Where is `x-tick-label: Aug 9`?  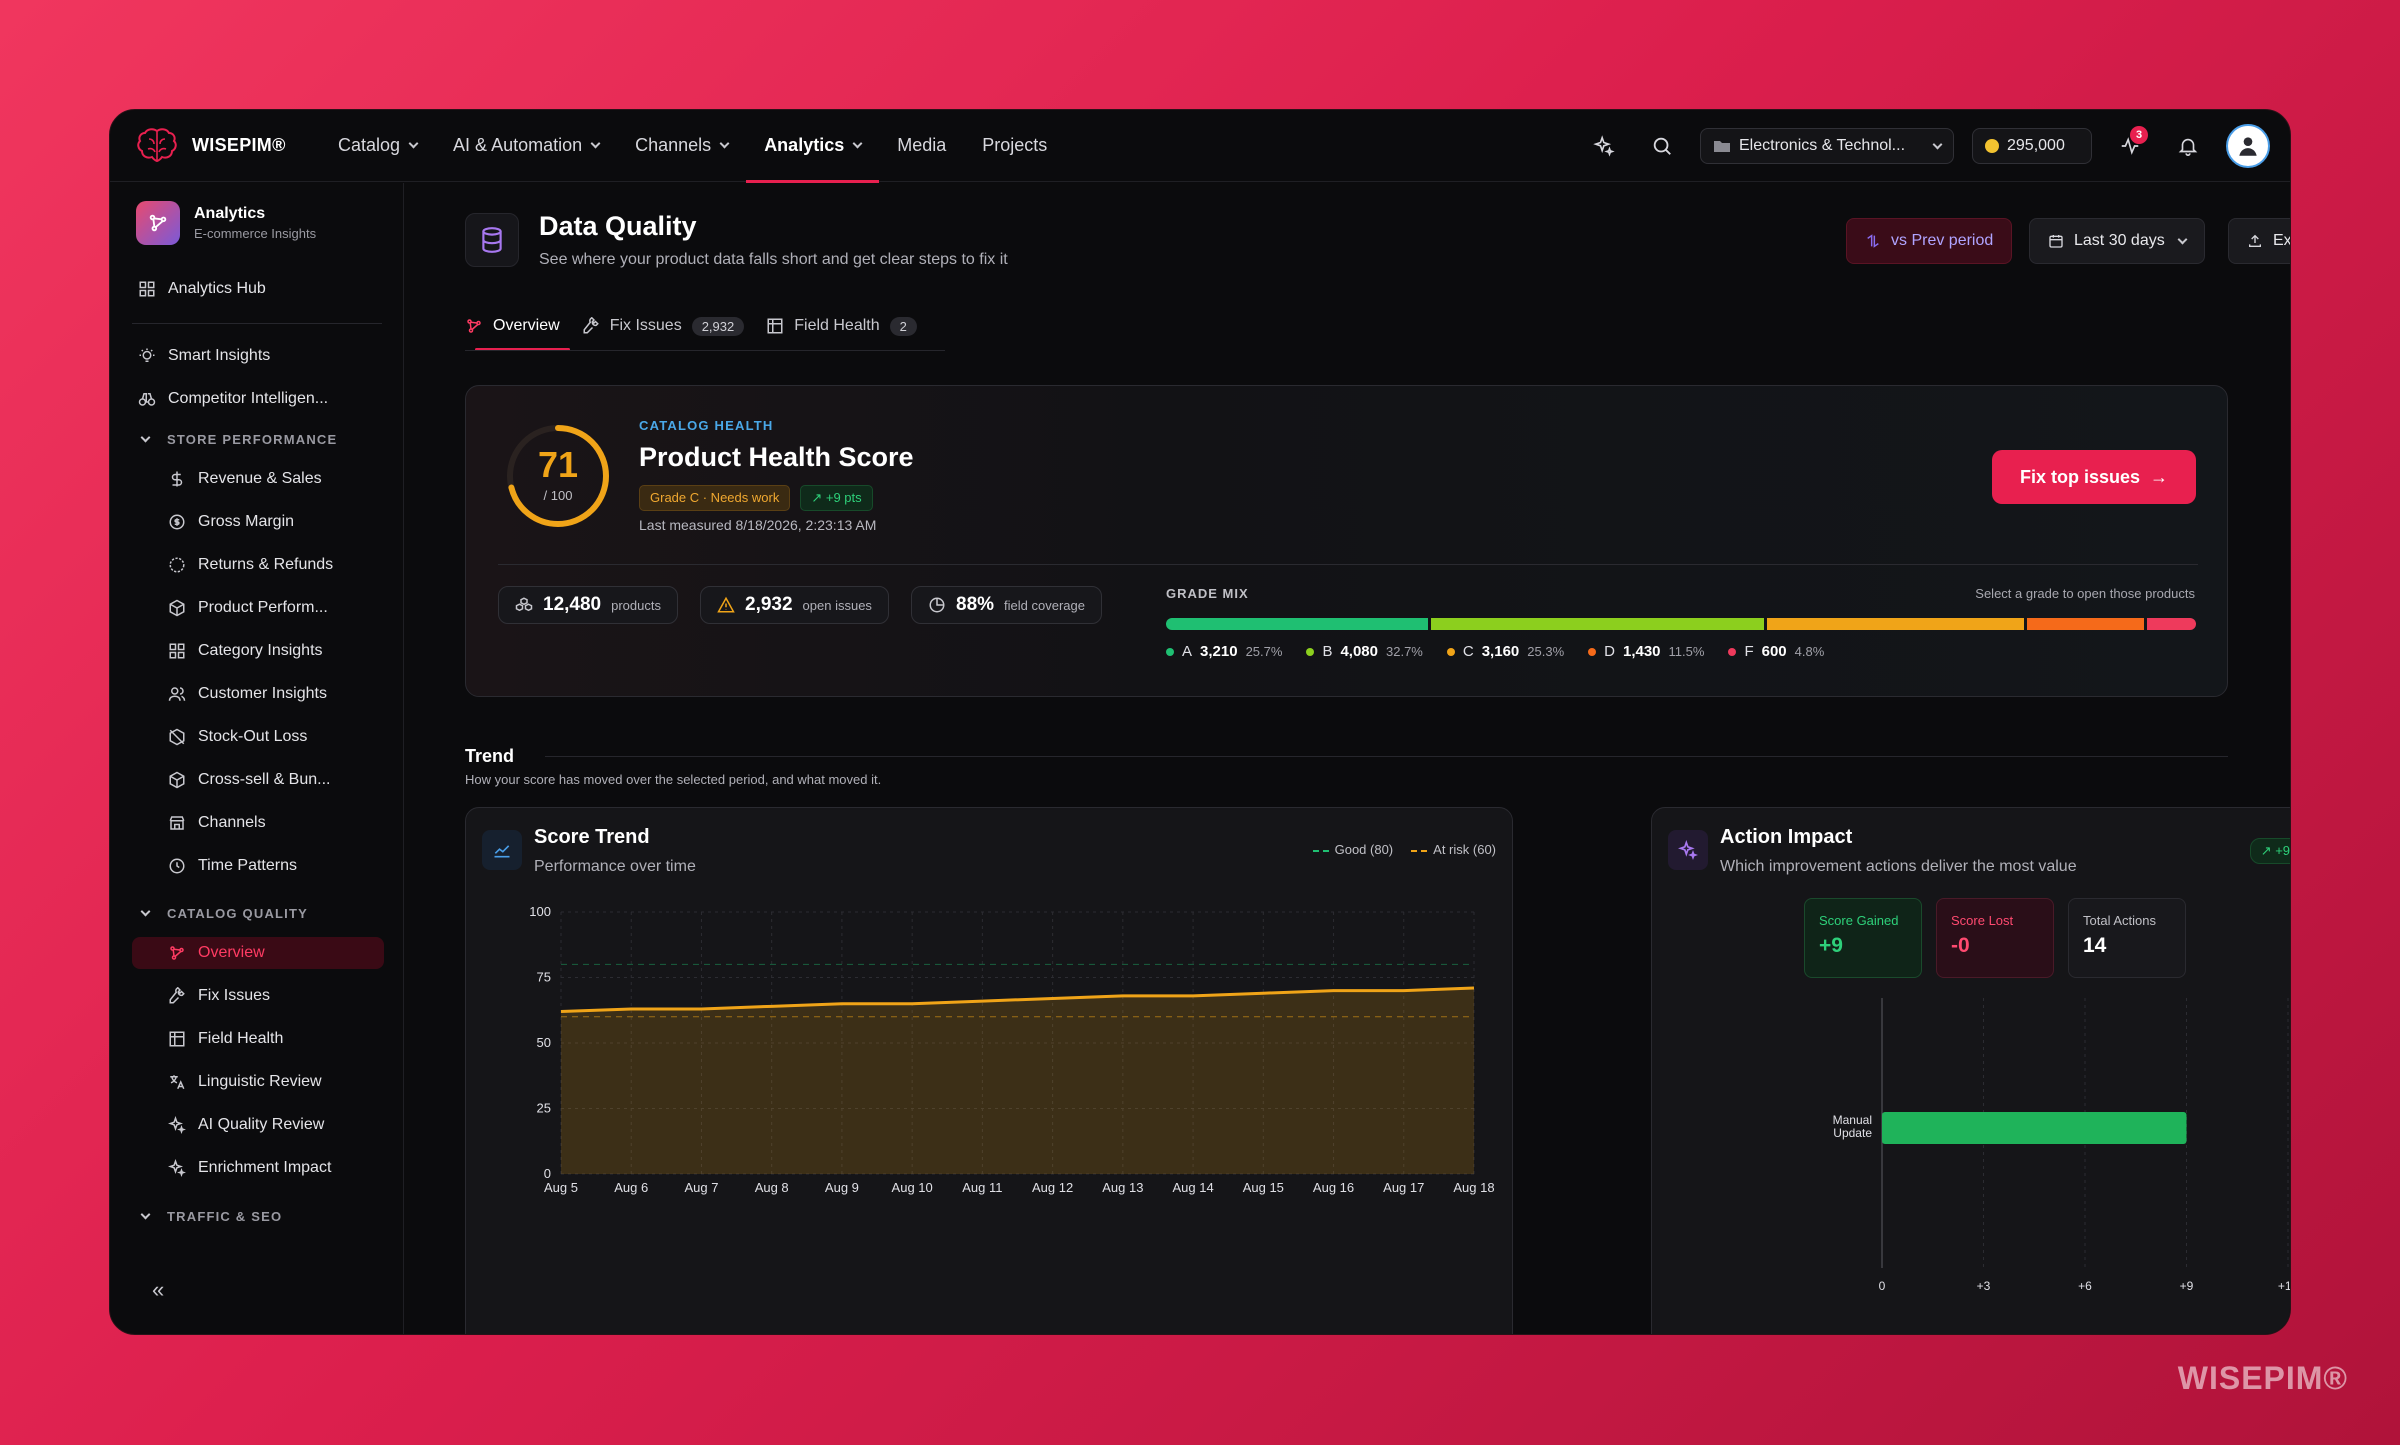
x-tick-label: Aug 9 is located at coordinates (842, 1187).